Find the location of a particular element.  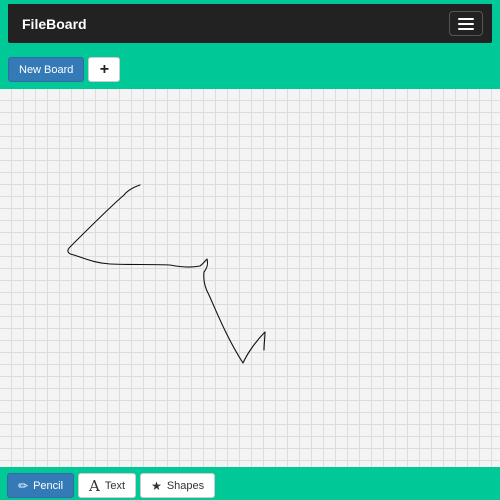

app-title: FileBoard is located at coordinates (54, 24).